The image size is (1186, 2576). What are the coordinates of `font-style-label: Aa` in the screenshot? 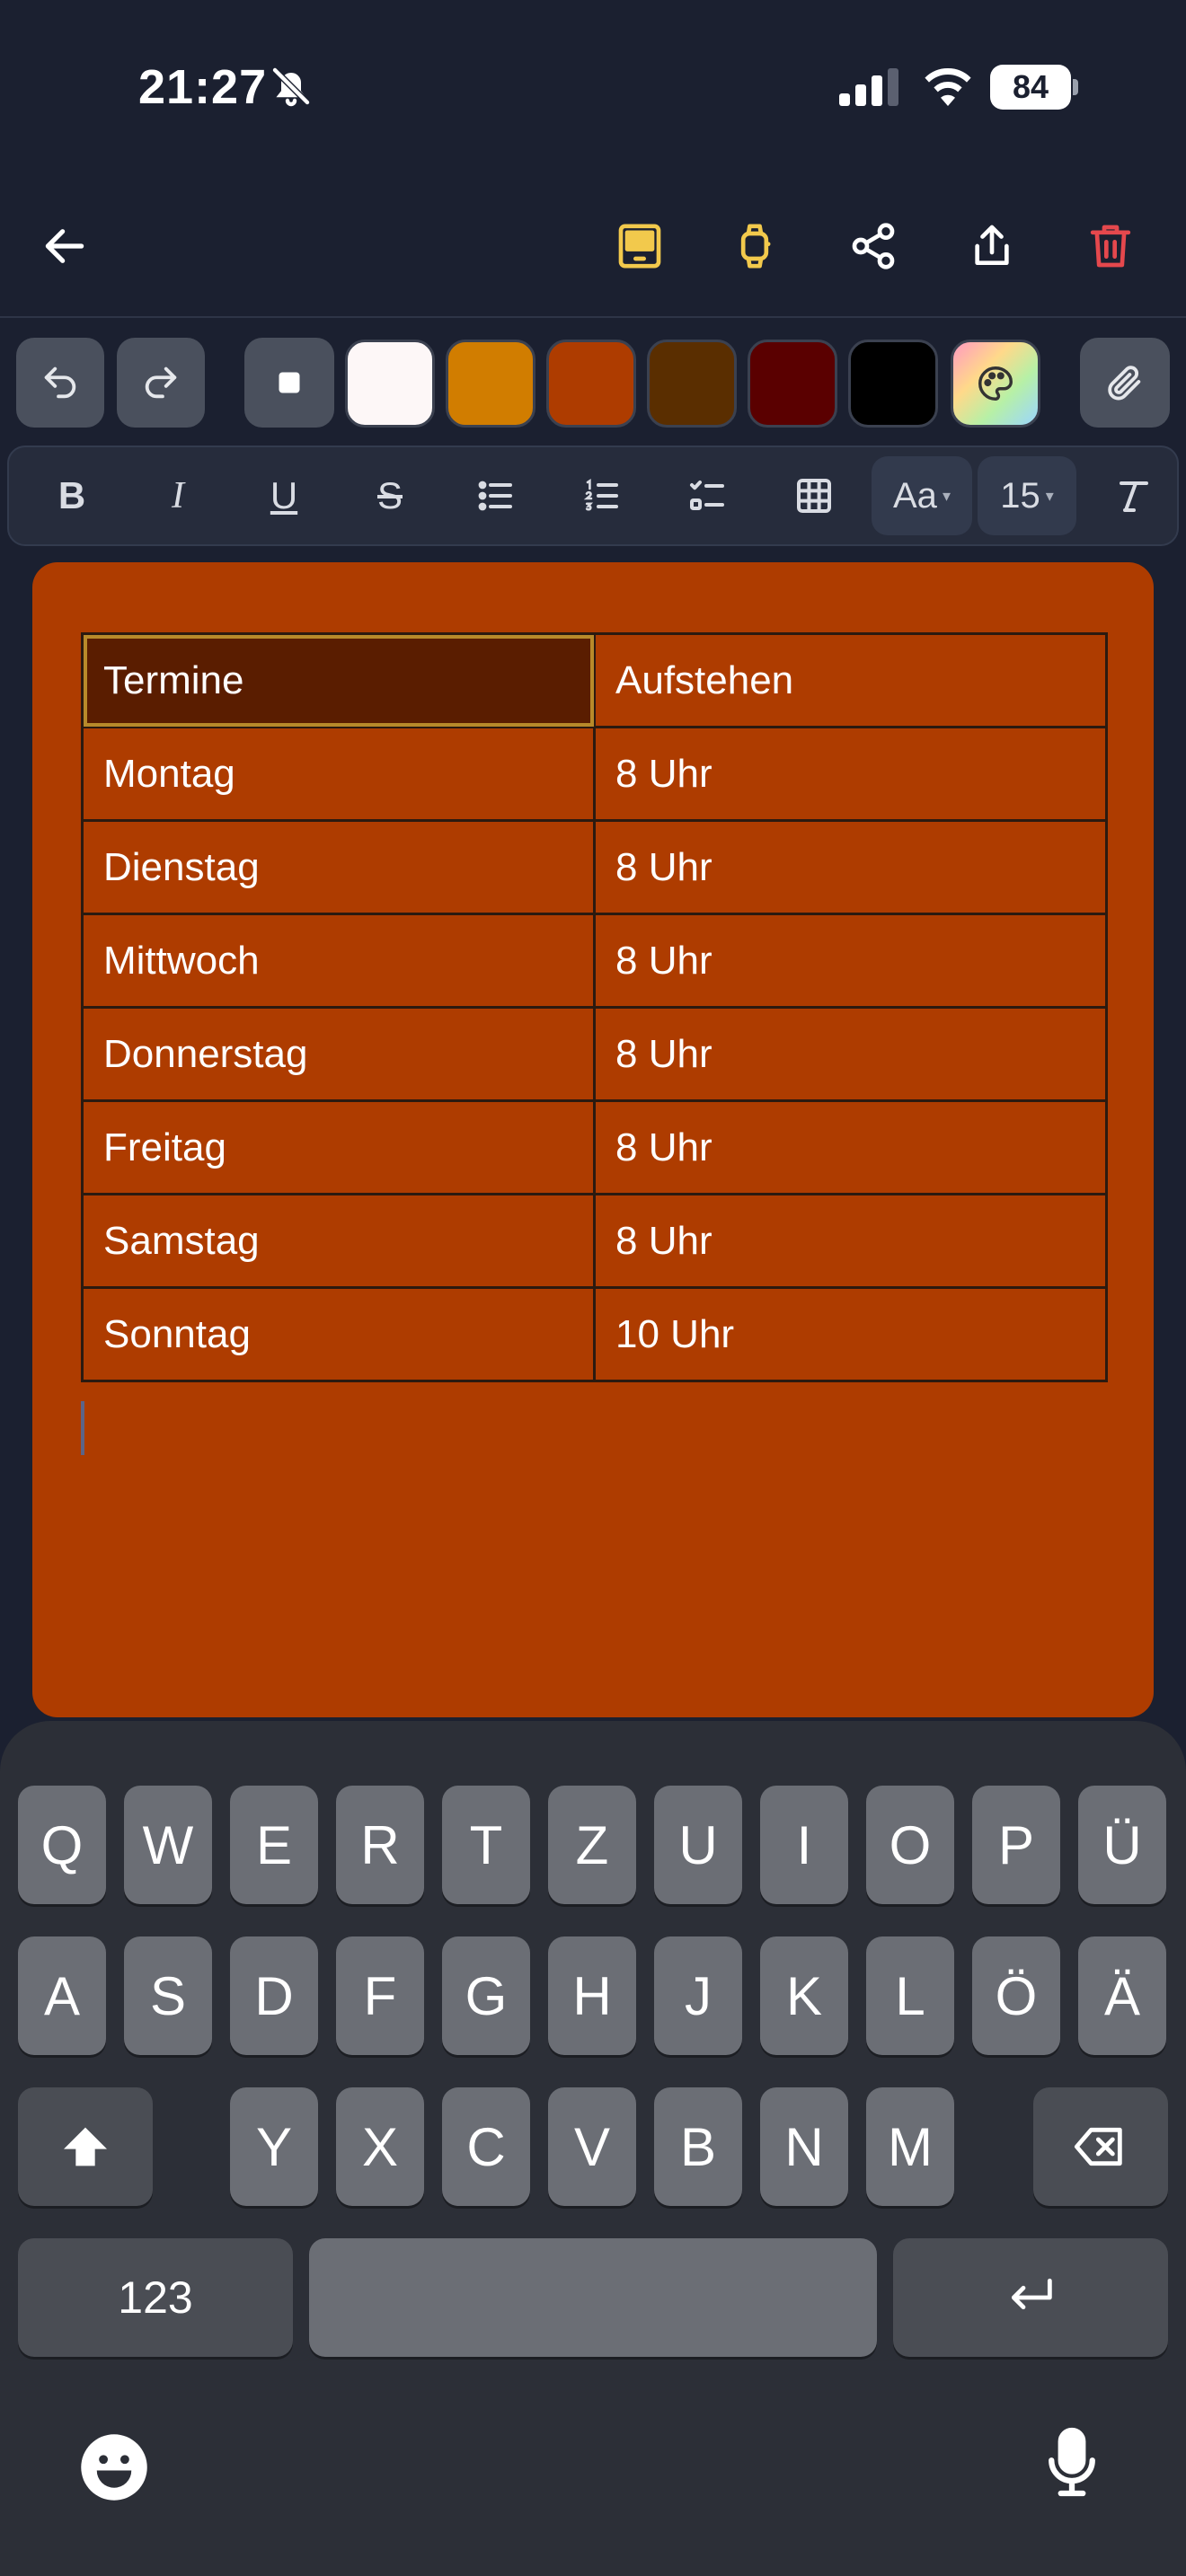 It's located at (915, 495).